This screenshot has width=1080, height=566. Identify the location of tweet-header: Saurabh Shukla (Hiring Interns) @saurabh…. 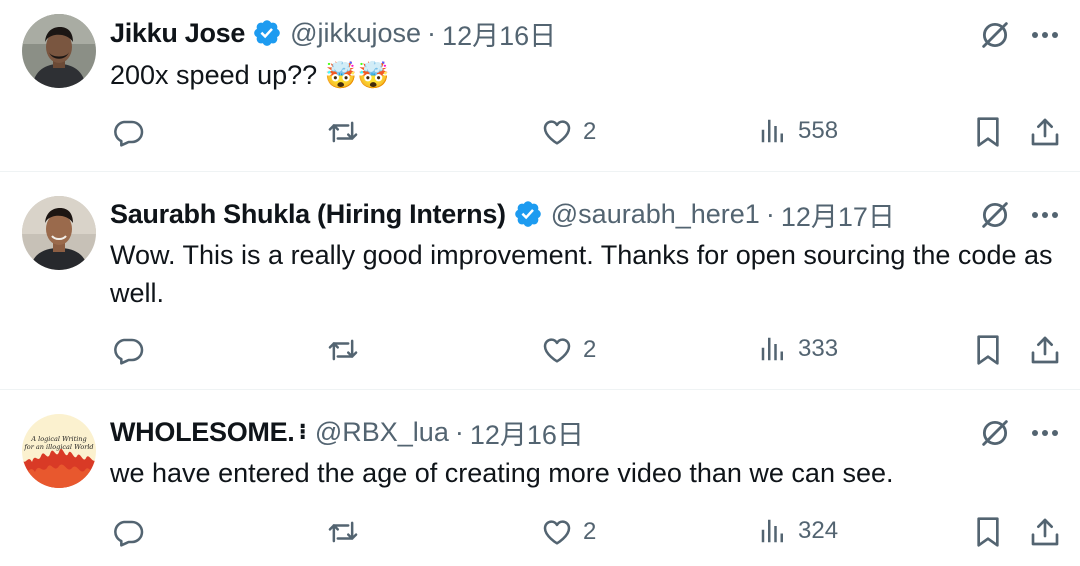
(502, 214).